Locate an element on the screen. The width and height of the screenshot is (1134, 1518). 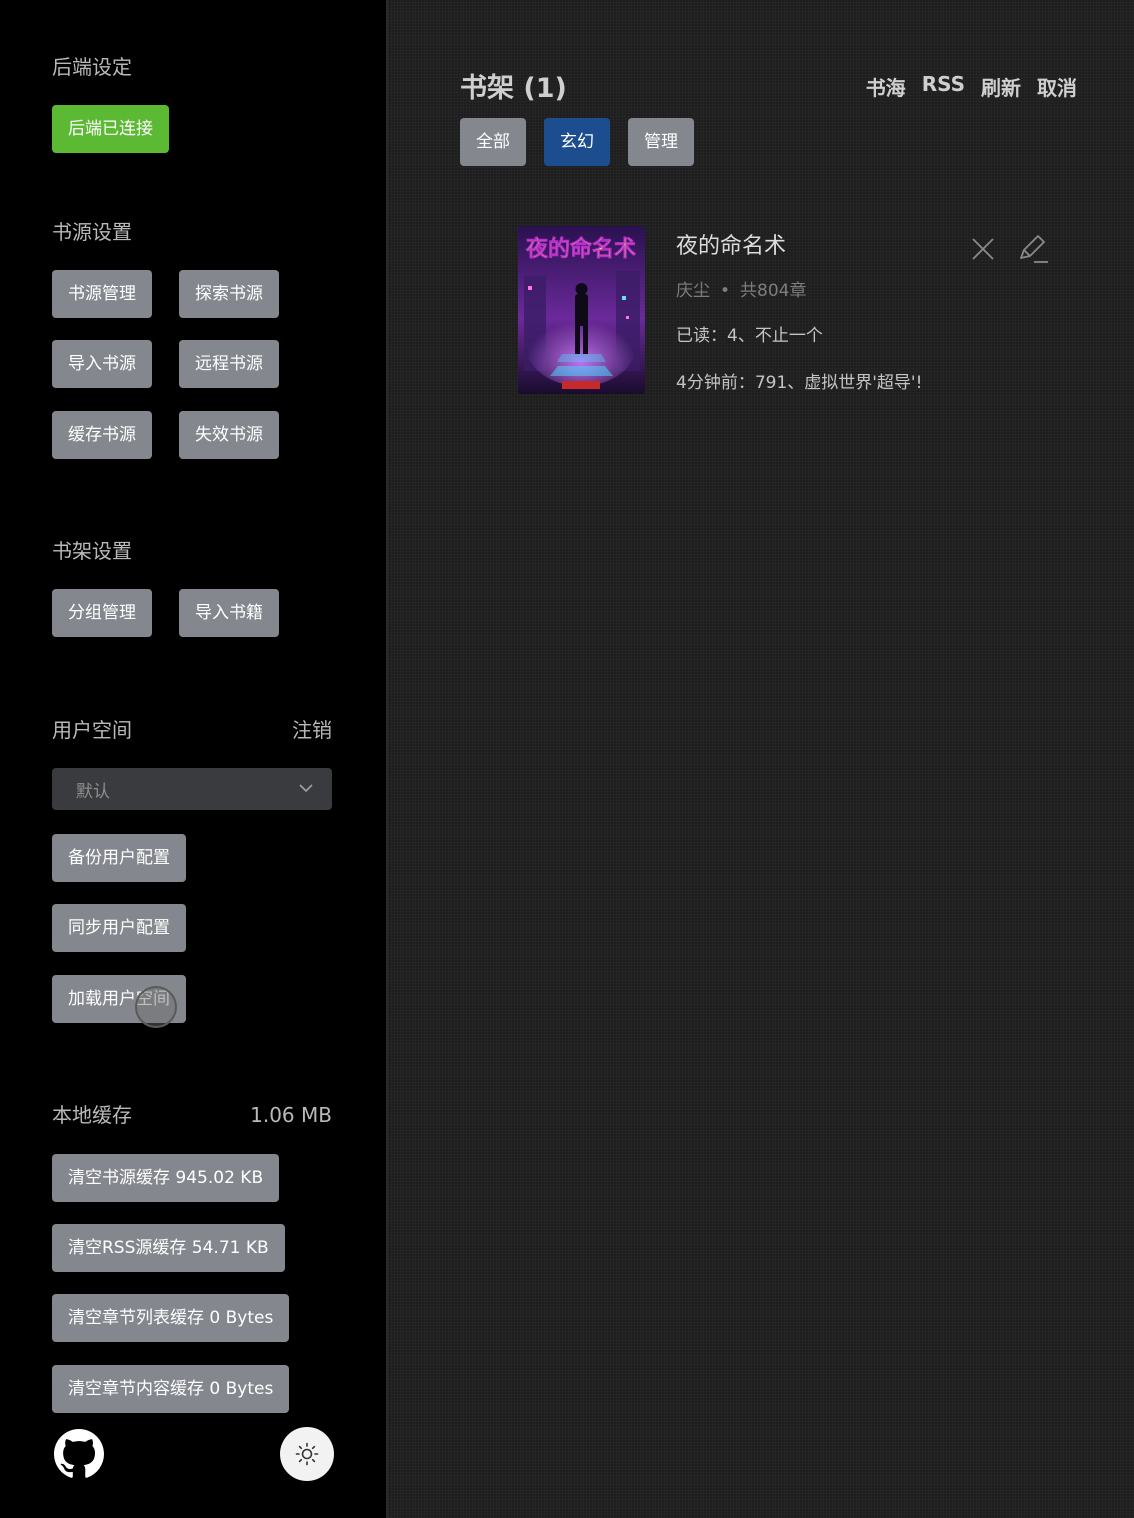
clear-chapter-list-cache-button: 清空章节列表缓存 0 Bytes is located at coordinates (171, 1318).